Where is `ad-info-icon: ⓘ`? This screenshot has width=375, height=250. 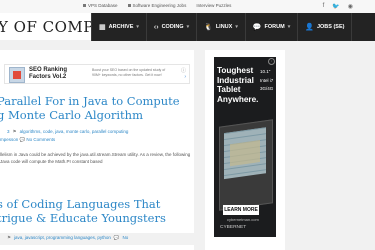
ad-info-icon: ⓘ is located at coordinates (183, 70).